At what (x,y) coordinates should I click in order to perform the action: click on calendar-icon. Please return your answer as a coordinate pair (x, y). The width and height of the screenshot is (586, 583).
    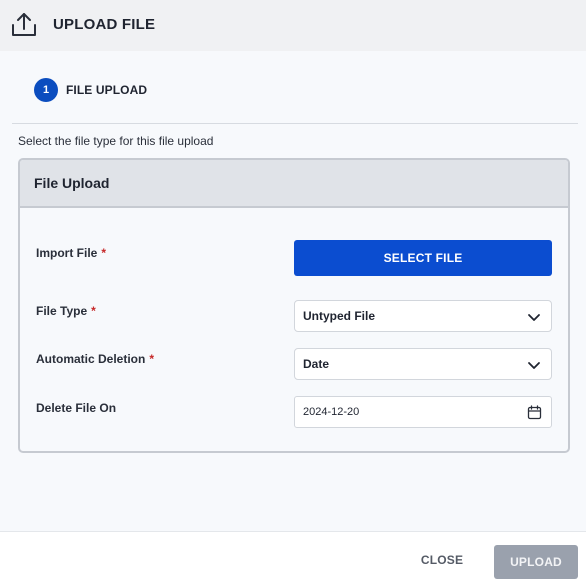
    Looking at the image, I should click on (534, 412).